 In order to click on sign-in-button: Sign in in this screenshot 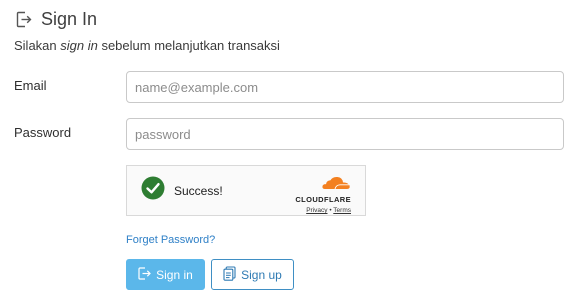, I will do `click(165, 274)`.